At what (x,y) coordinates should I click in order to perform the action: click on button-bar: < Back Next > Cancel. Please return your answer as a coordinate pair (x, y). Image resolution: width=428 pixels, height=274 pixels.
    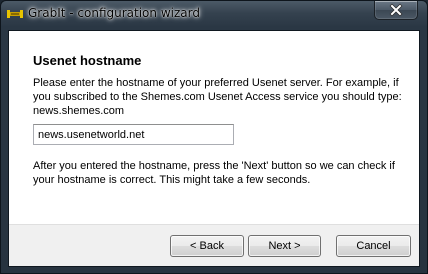
    Looking at the image, I should click on (214, 245).